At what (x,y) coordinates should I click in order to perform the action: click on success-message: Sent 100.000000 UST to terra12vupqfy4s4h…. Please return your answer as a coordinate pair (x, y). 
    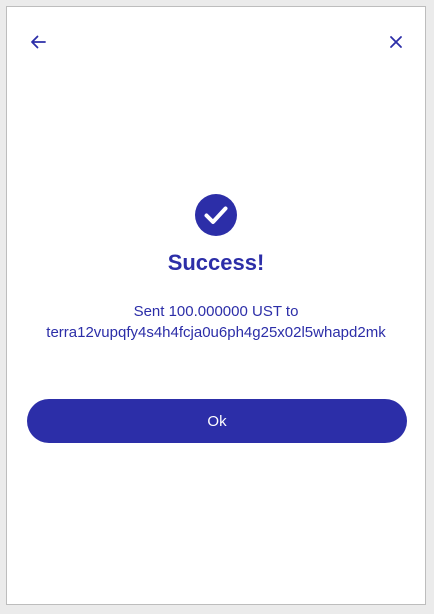
    Looking at the image, I should click on (216, 322).